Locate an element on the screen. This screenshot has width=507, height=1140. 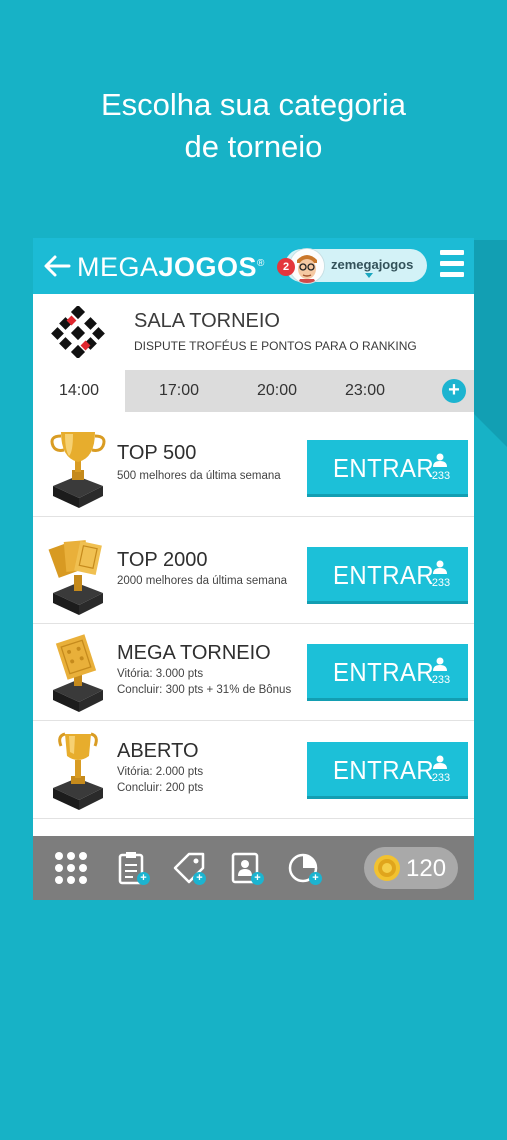
coin-balance: 120 is located at coordinates (411, 868).